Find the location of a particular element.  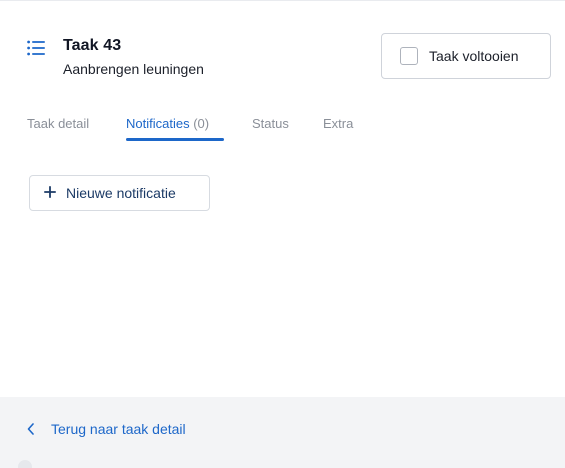

tab-status: Status is located at coordinates (270, 123).